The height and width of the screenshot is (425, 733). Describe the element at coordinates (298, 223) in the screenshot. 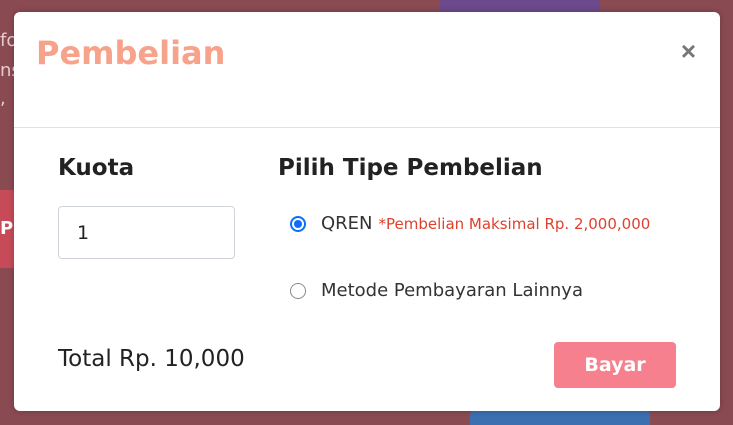

I see `radio-button-qren` at that location.